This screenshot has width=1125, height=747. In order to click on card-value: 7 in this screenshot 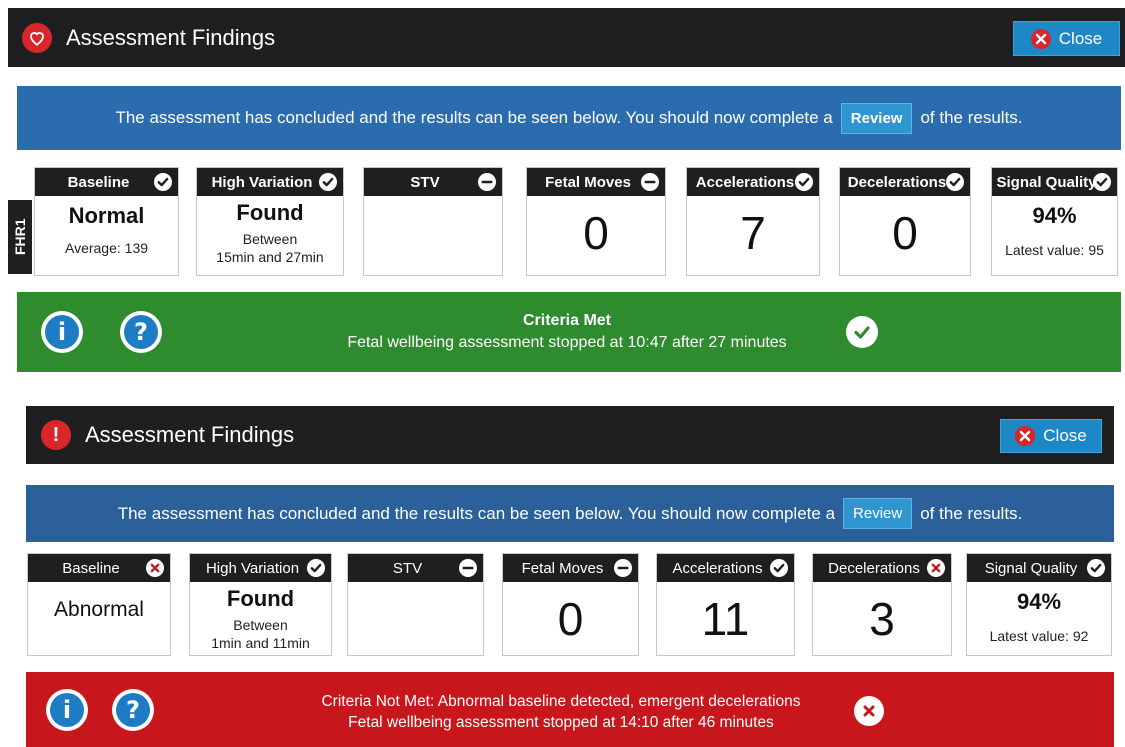, I will do `click(753, 233)`.